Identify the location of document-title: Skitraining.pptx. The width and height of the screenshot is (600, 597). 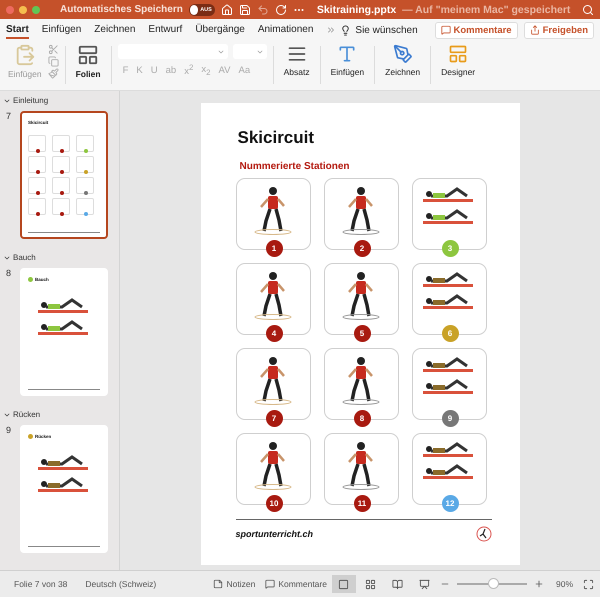
(356, 10).